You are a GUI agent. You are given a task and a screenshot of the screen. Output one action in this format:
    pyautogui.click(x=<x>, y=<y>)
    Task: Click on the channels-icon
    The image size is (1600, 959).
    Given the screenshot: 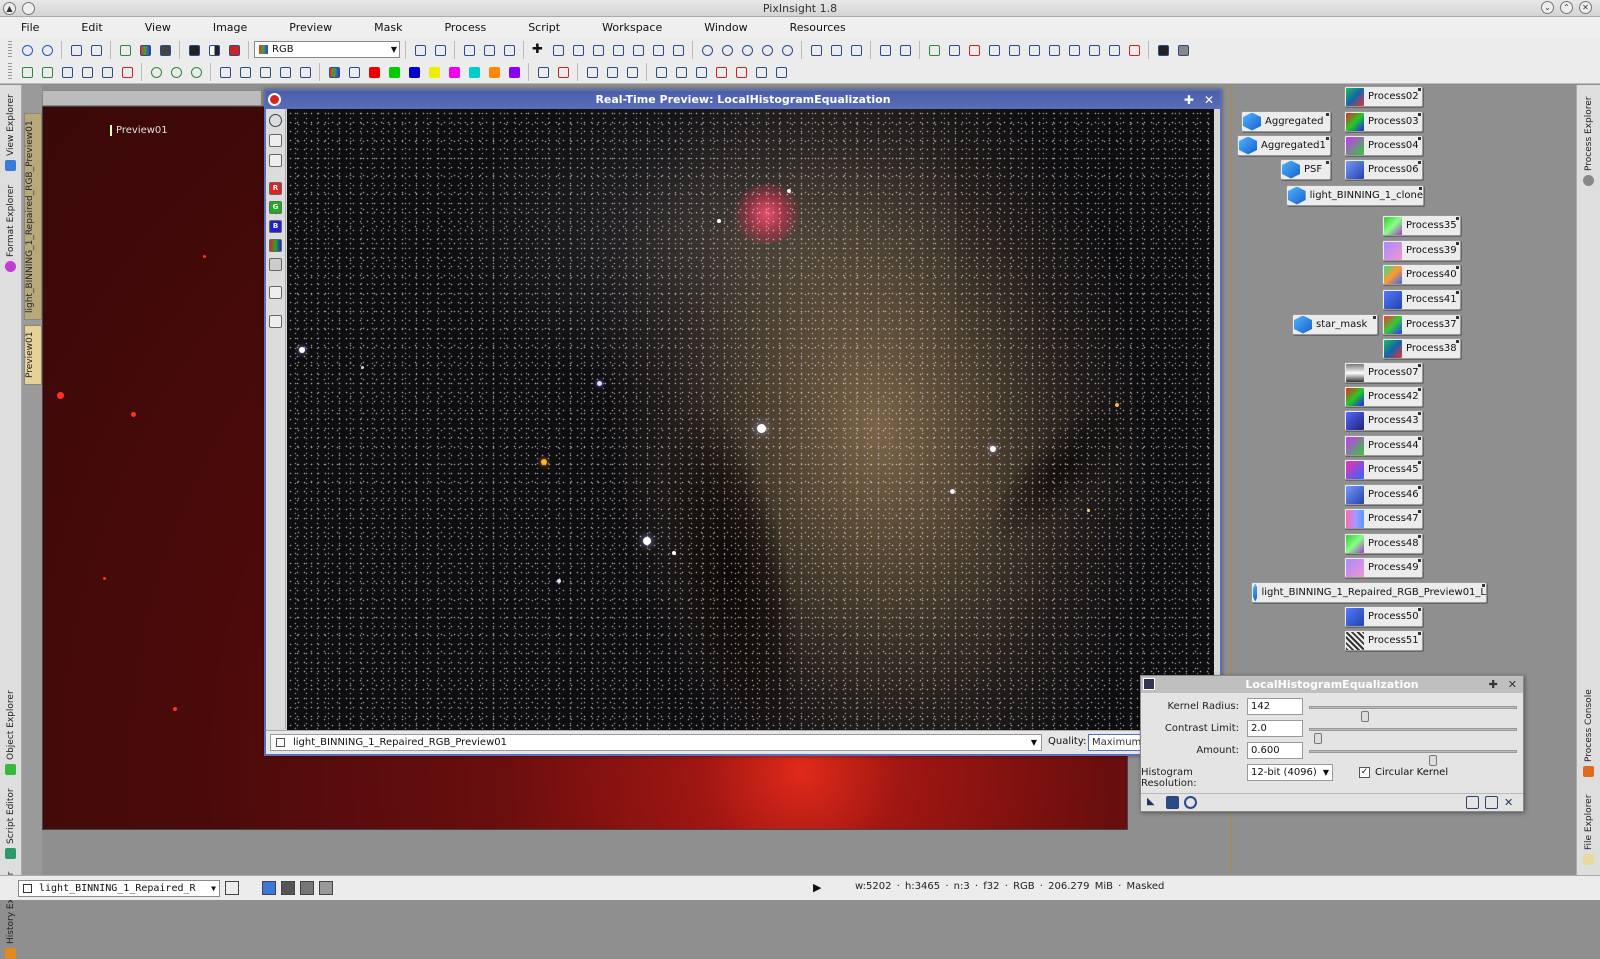 What is the action you would take?
    pyautogui.click(x=165, y=50)
    